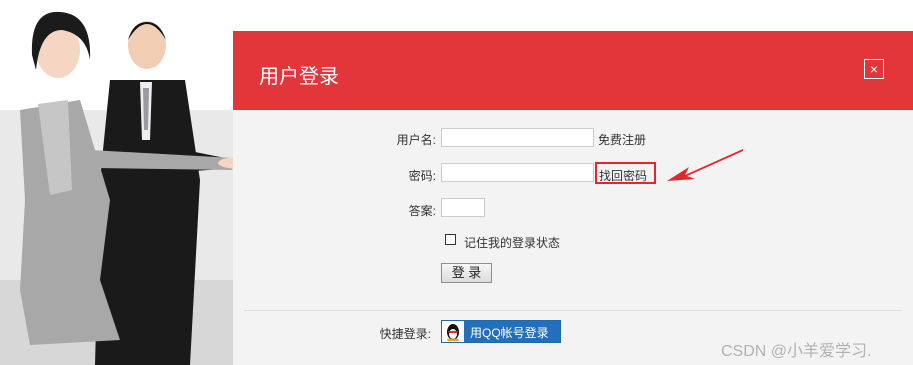  Describe the element at coordinates (512, 243) in the screenshot. I see `remember-label: 记住我的登录状态` at that location.